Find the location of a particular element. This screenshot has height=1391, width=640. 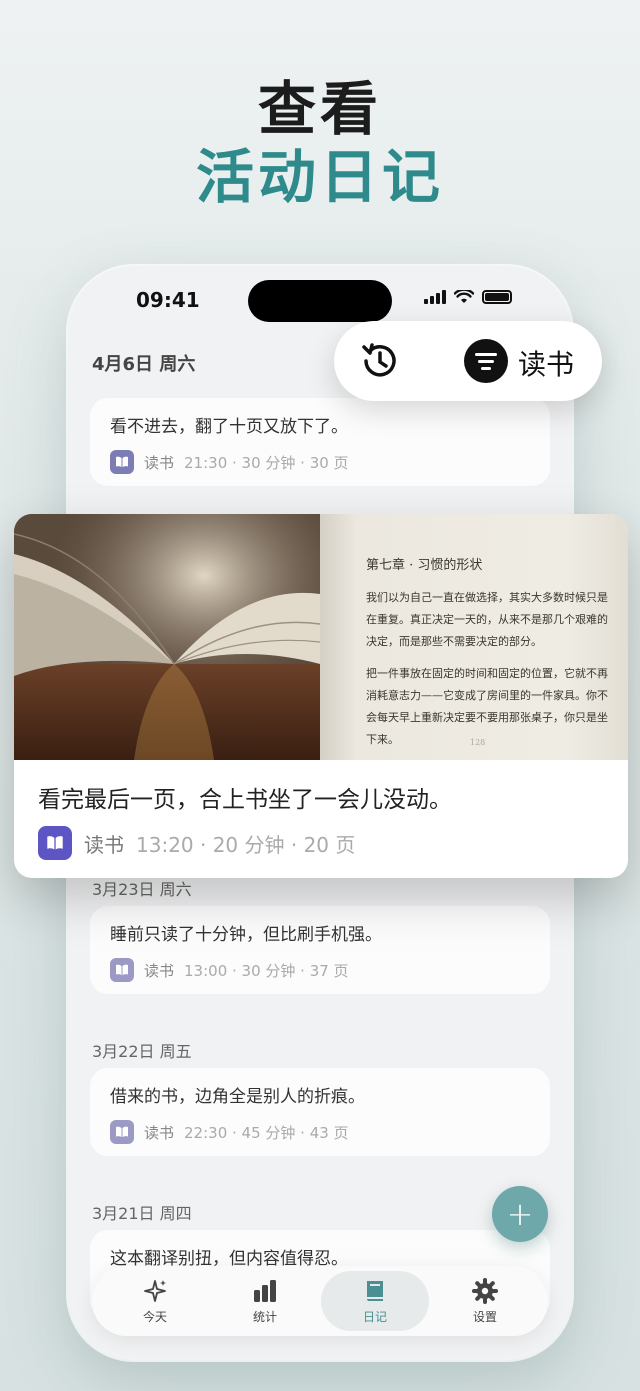

tab-today: 今天 is located at coordinates (155, 1301).